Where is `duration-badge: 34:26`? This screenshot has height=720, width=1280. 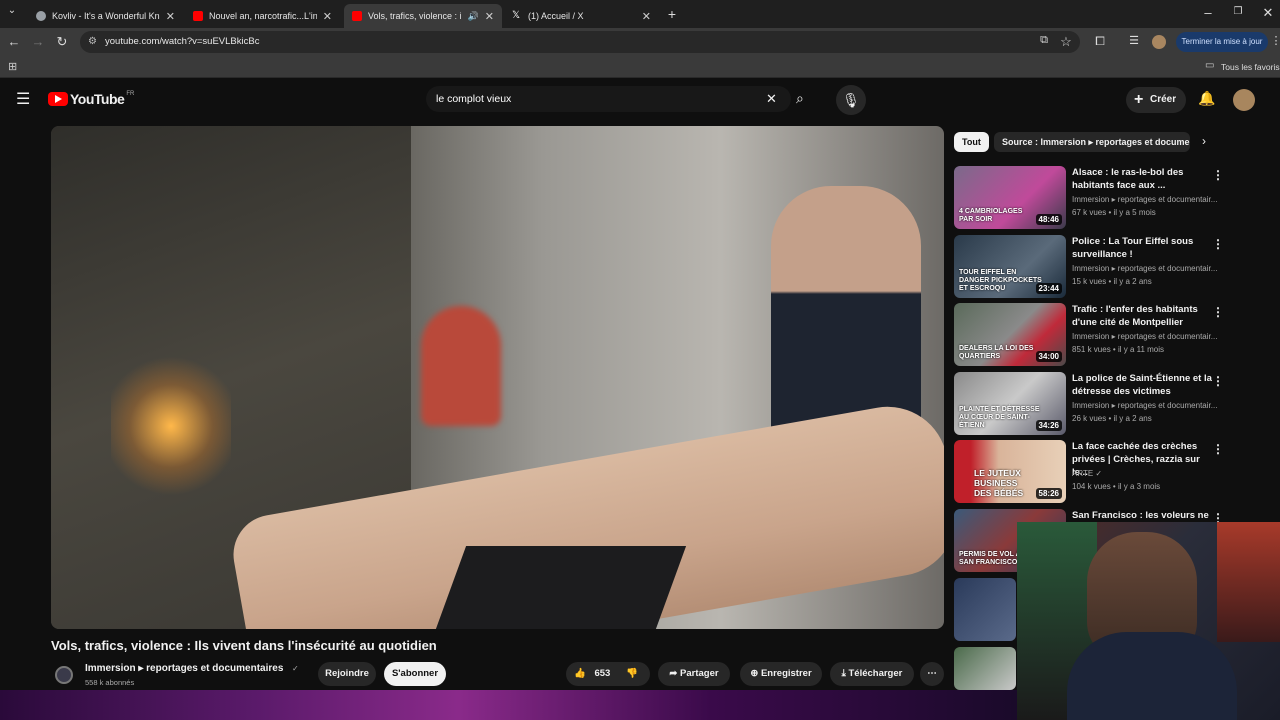 duration-badge: 34:26 is located at coordinates (1048, 425).